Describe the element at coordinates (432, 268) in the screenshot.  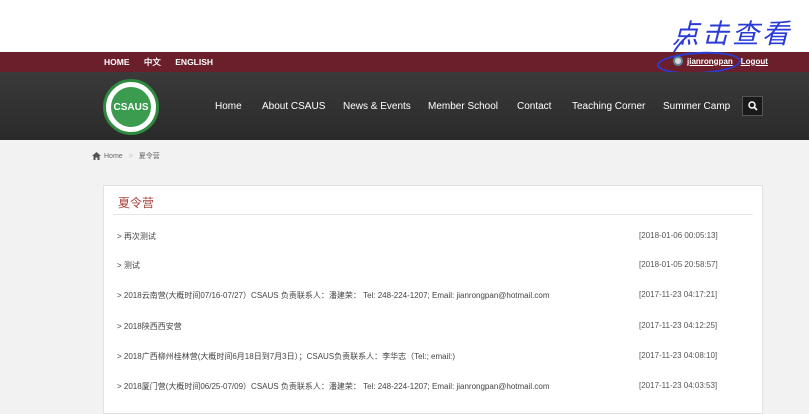
I see `list-item: > 测试 [2018-01-05 20:58:57]` at that location.